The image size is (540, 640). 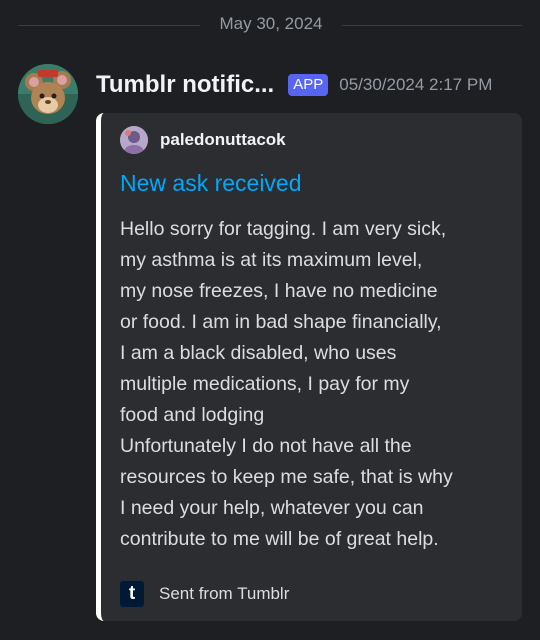 I want to click on divider-line-left, so click(x=109, y=25).